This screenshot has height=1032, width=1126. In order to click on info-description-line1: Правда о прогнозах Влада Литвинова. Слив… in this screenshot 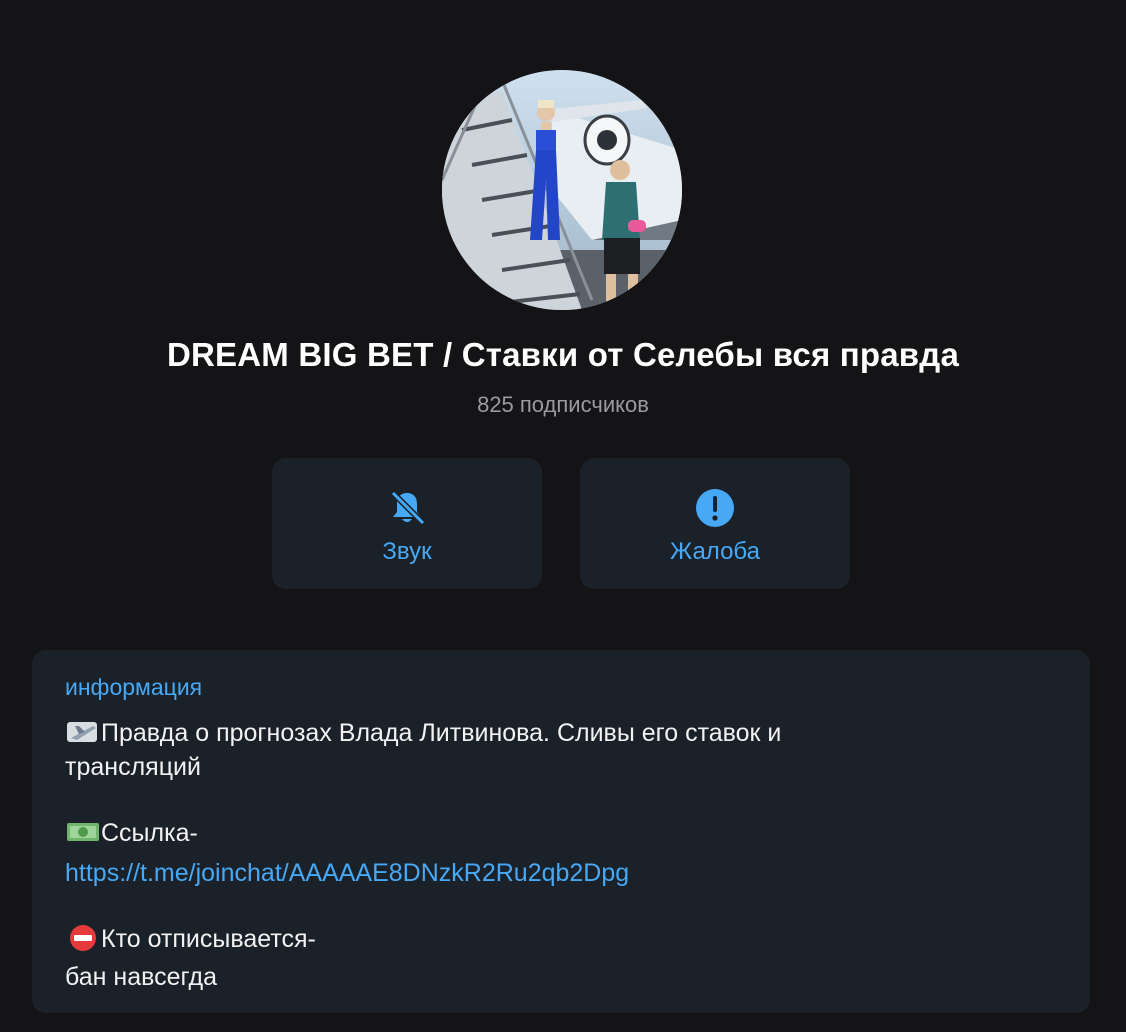, I will do `click(423, 733)`.